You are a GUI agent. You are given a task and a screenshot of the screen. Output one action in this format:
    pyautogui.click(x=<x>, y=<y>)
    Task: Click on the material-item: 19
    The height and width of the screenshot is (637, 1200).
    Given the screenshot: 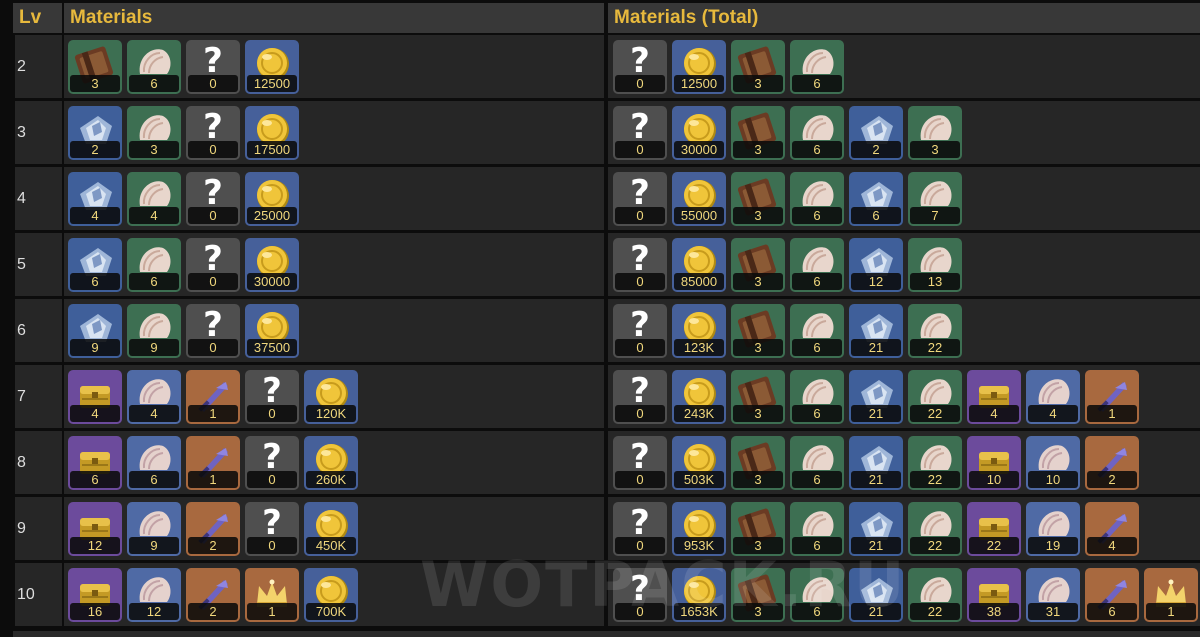 What is the action you would take?
    pyautogui.click(x=1053, y=529)
    